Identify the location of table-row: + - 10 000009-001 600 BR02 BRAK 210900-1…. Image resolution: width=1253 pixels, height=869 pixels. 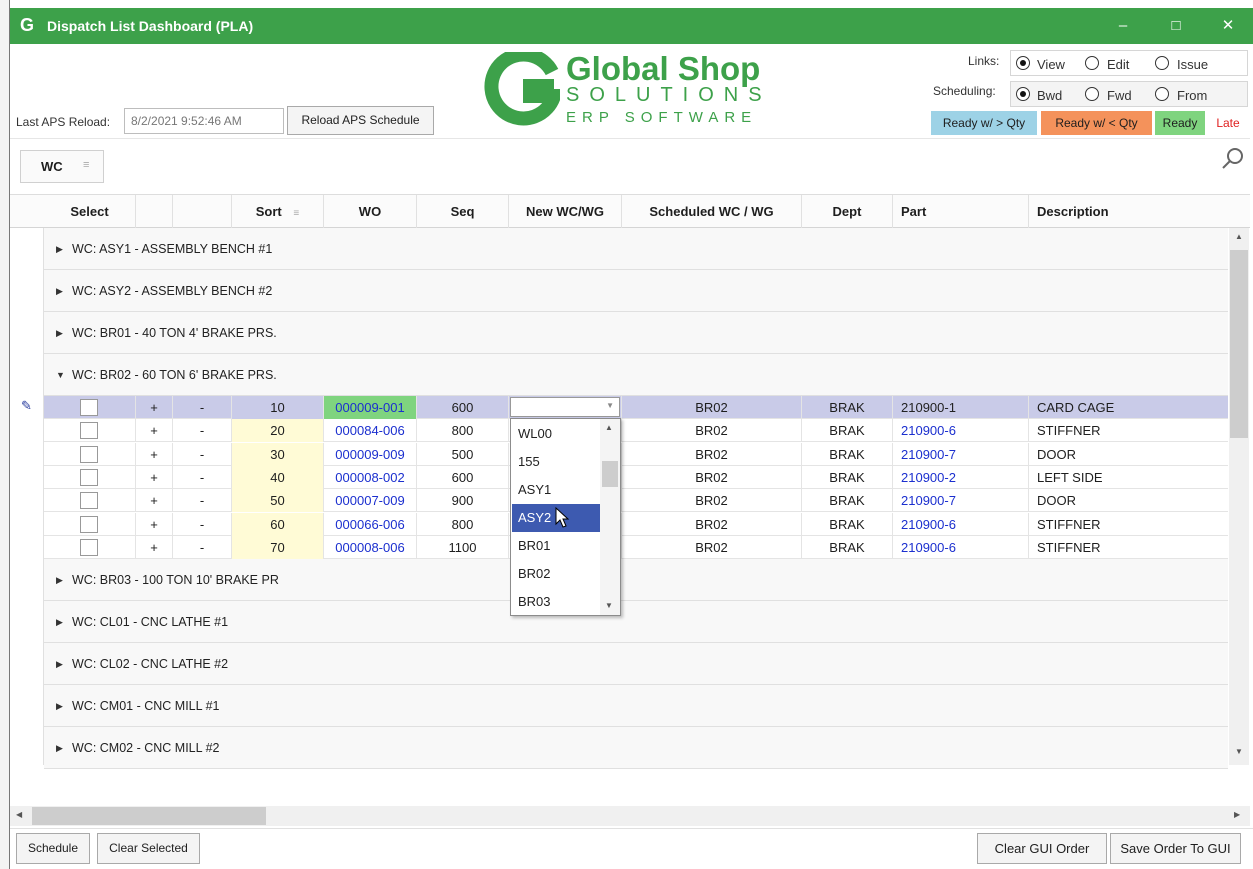
(636, 407).